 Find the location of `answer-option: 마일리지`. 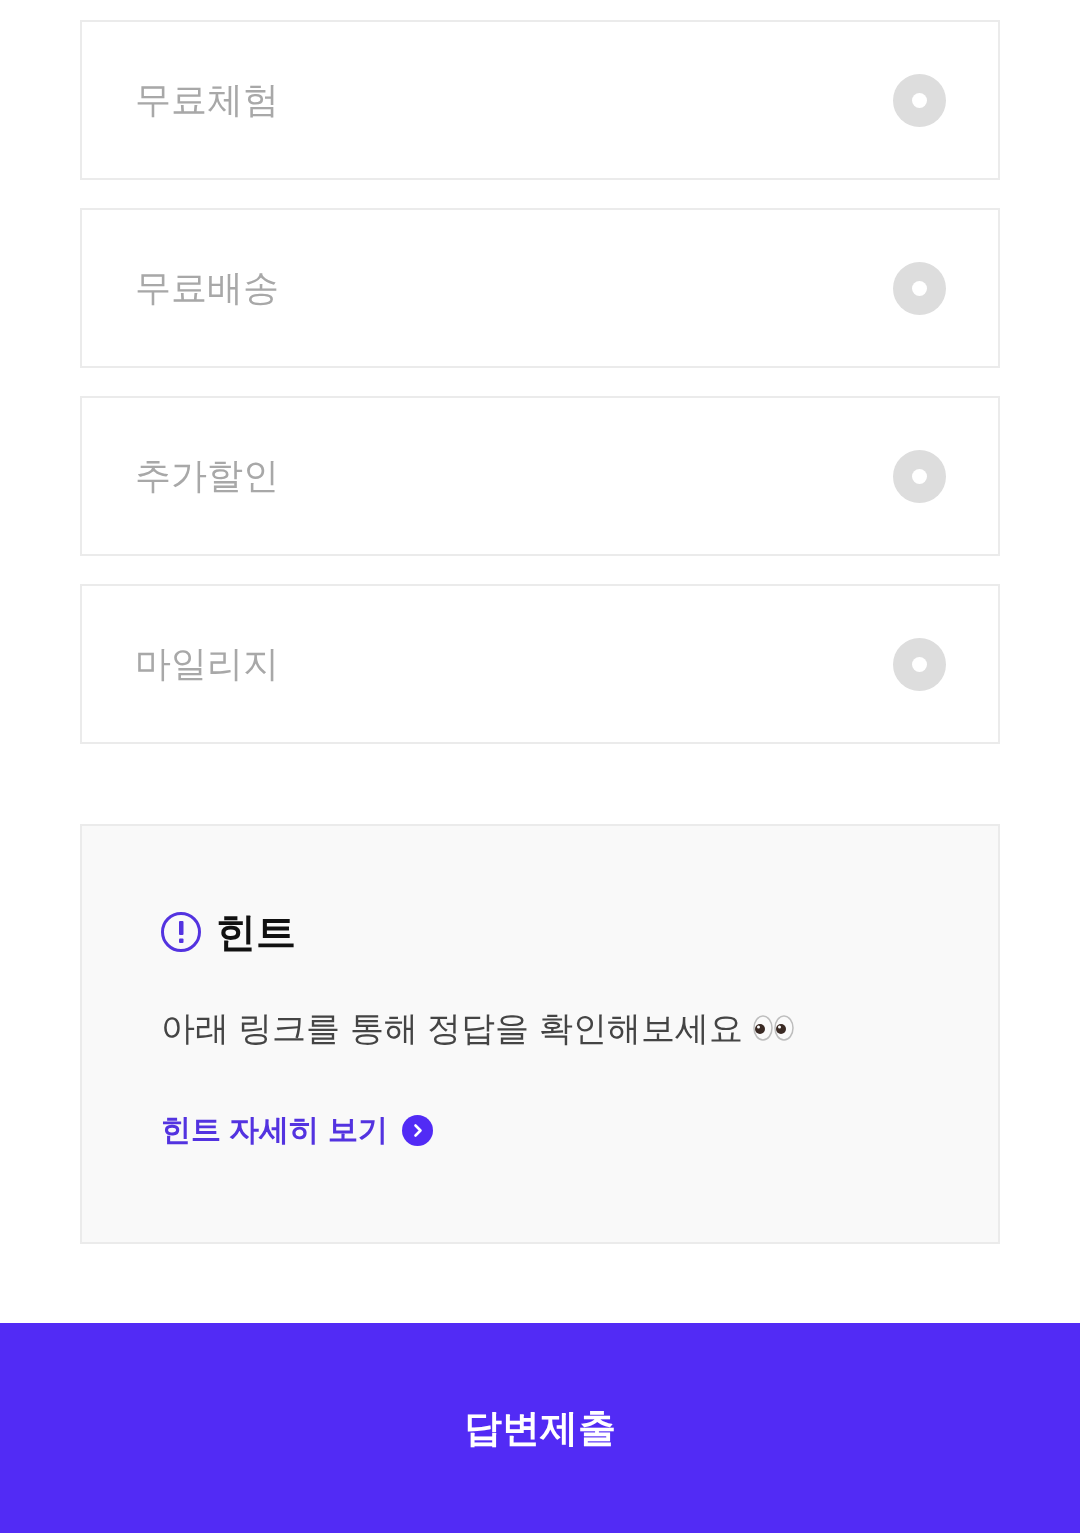

answer-option: 마일리지 is located at coordinates (540, 664).